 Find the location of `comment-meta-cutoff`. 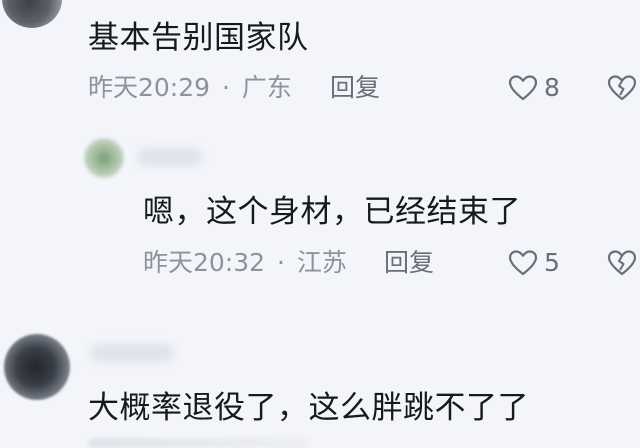

comment-meta-cutoff is located at coordinates (198, 443).